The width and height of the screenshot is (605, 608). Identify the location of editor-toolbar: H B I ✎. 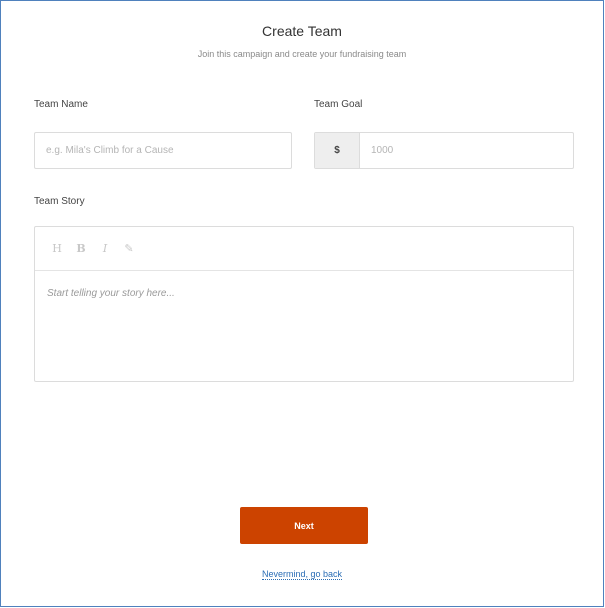
(304, 249).